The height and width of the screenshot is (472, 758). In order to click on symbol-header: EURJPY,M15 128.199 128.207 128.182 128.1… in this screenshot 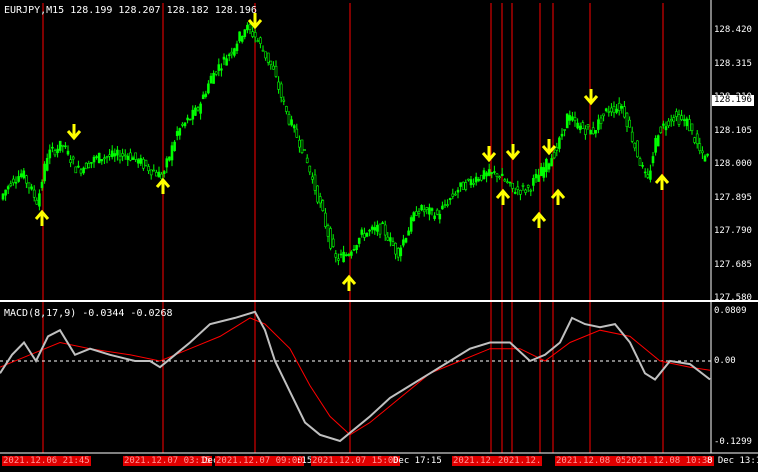, I will do `click(130, 11)`.